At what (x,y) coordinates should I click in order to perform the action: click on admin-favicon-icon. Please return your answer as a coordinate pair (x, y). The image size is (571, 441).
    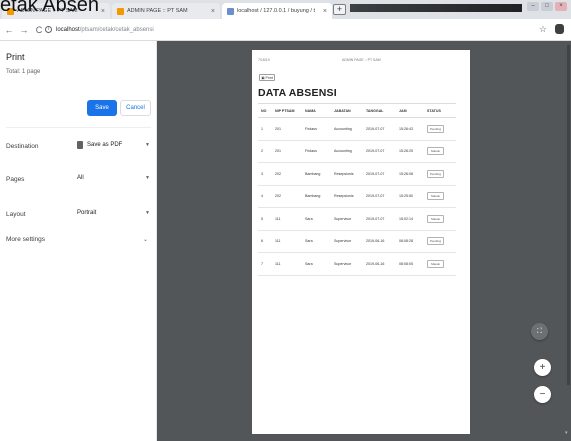
    Looking at the image, I should click on (120, 11).